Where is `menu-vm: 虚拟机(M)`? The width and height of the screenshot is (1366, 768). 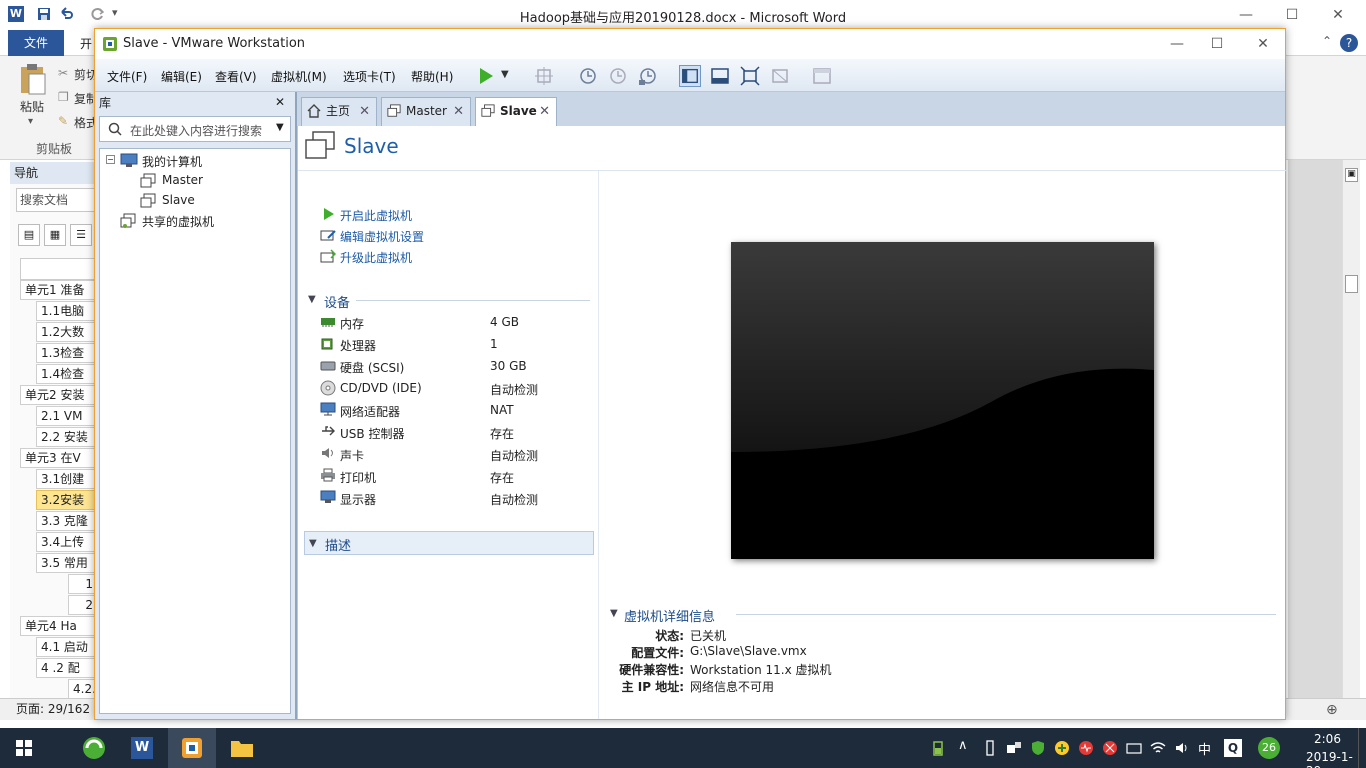
menu-vm: 虚拟机(M) is located at coordinates (299, 76).